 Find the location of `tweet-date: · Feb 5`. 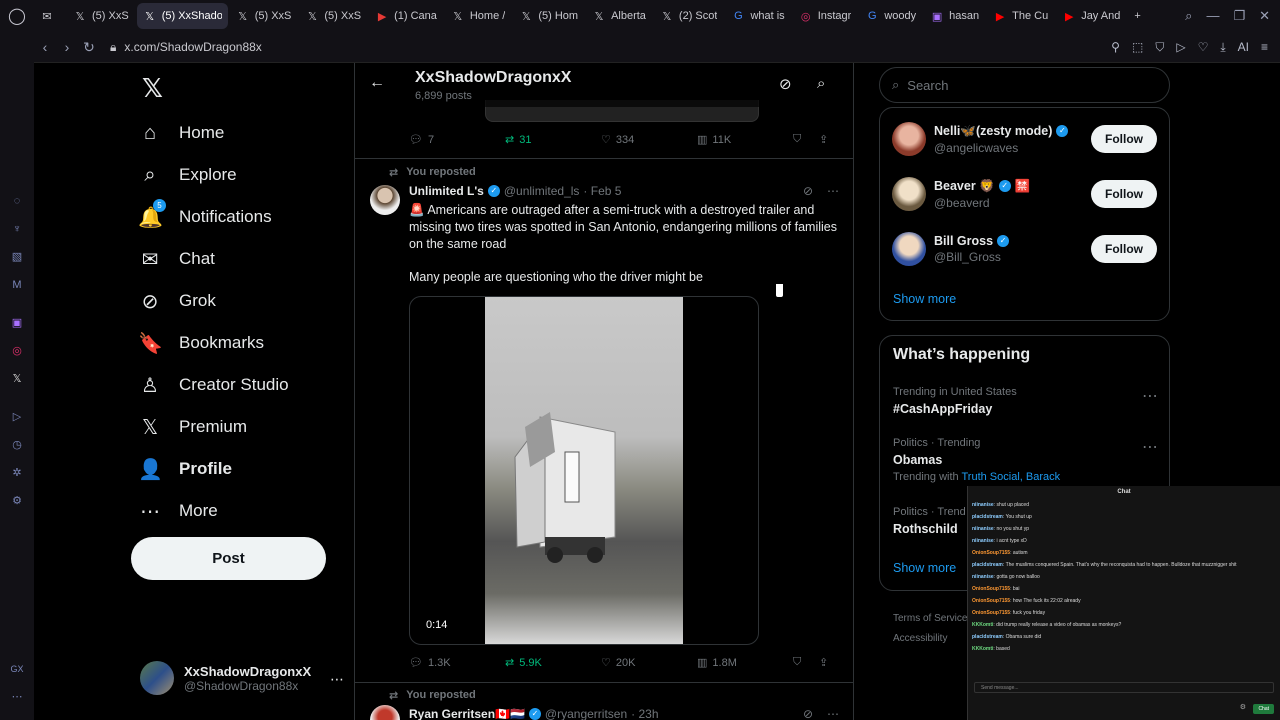

tweet-date: · Feb 5 is located at coordinates (602, 191).